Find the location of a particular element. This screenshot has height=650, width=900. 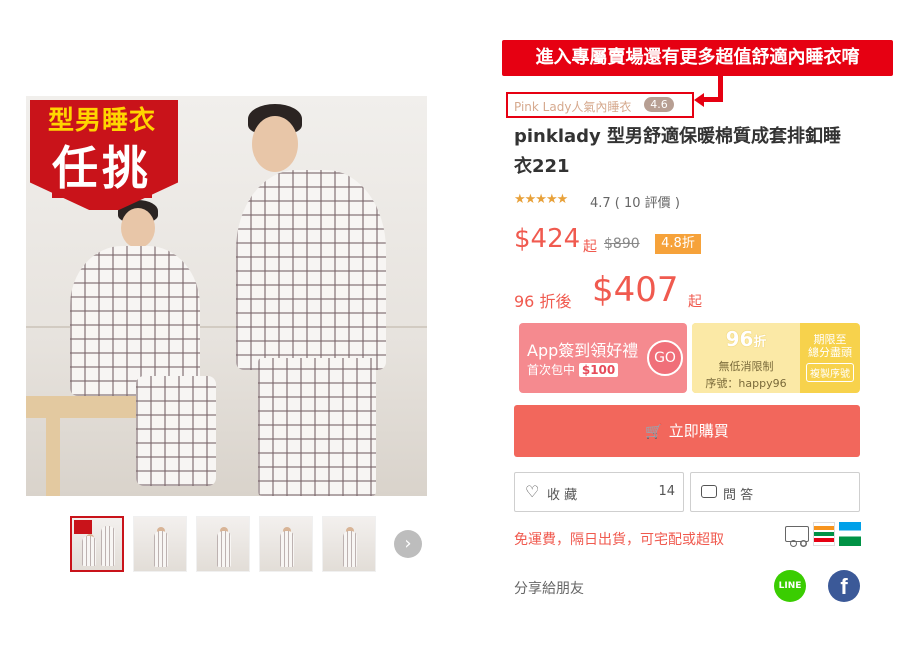

buy-now-button: 🛒 立即購買 is located at coordinates (687, 431).